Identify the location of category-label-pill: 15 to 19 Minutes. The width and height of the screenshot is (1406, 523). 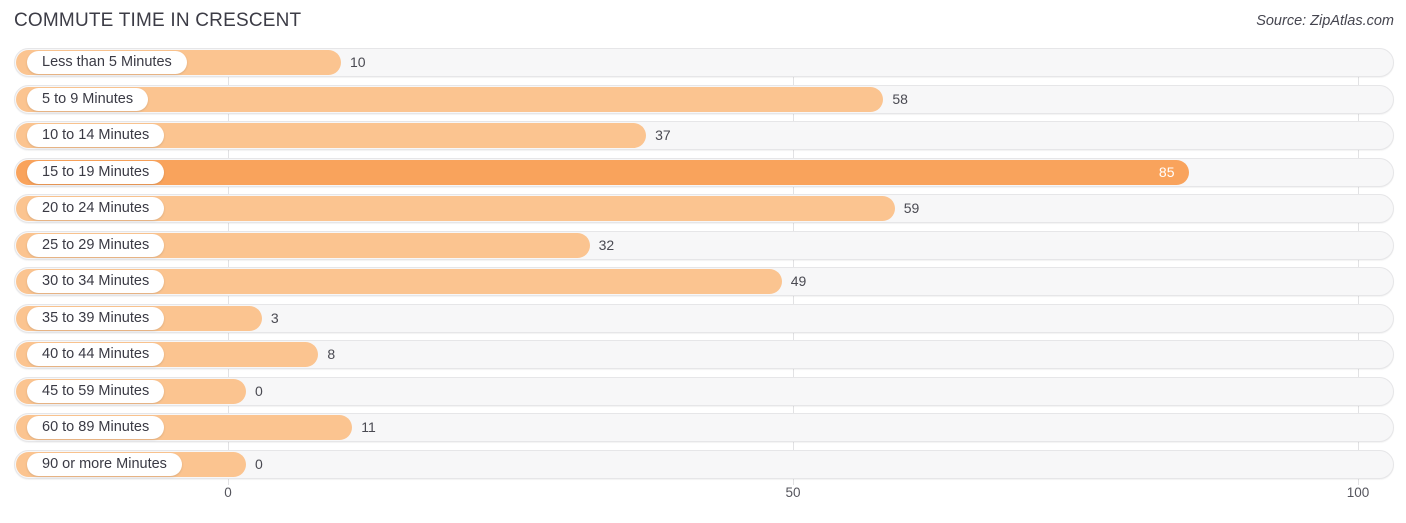
(96, 172).